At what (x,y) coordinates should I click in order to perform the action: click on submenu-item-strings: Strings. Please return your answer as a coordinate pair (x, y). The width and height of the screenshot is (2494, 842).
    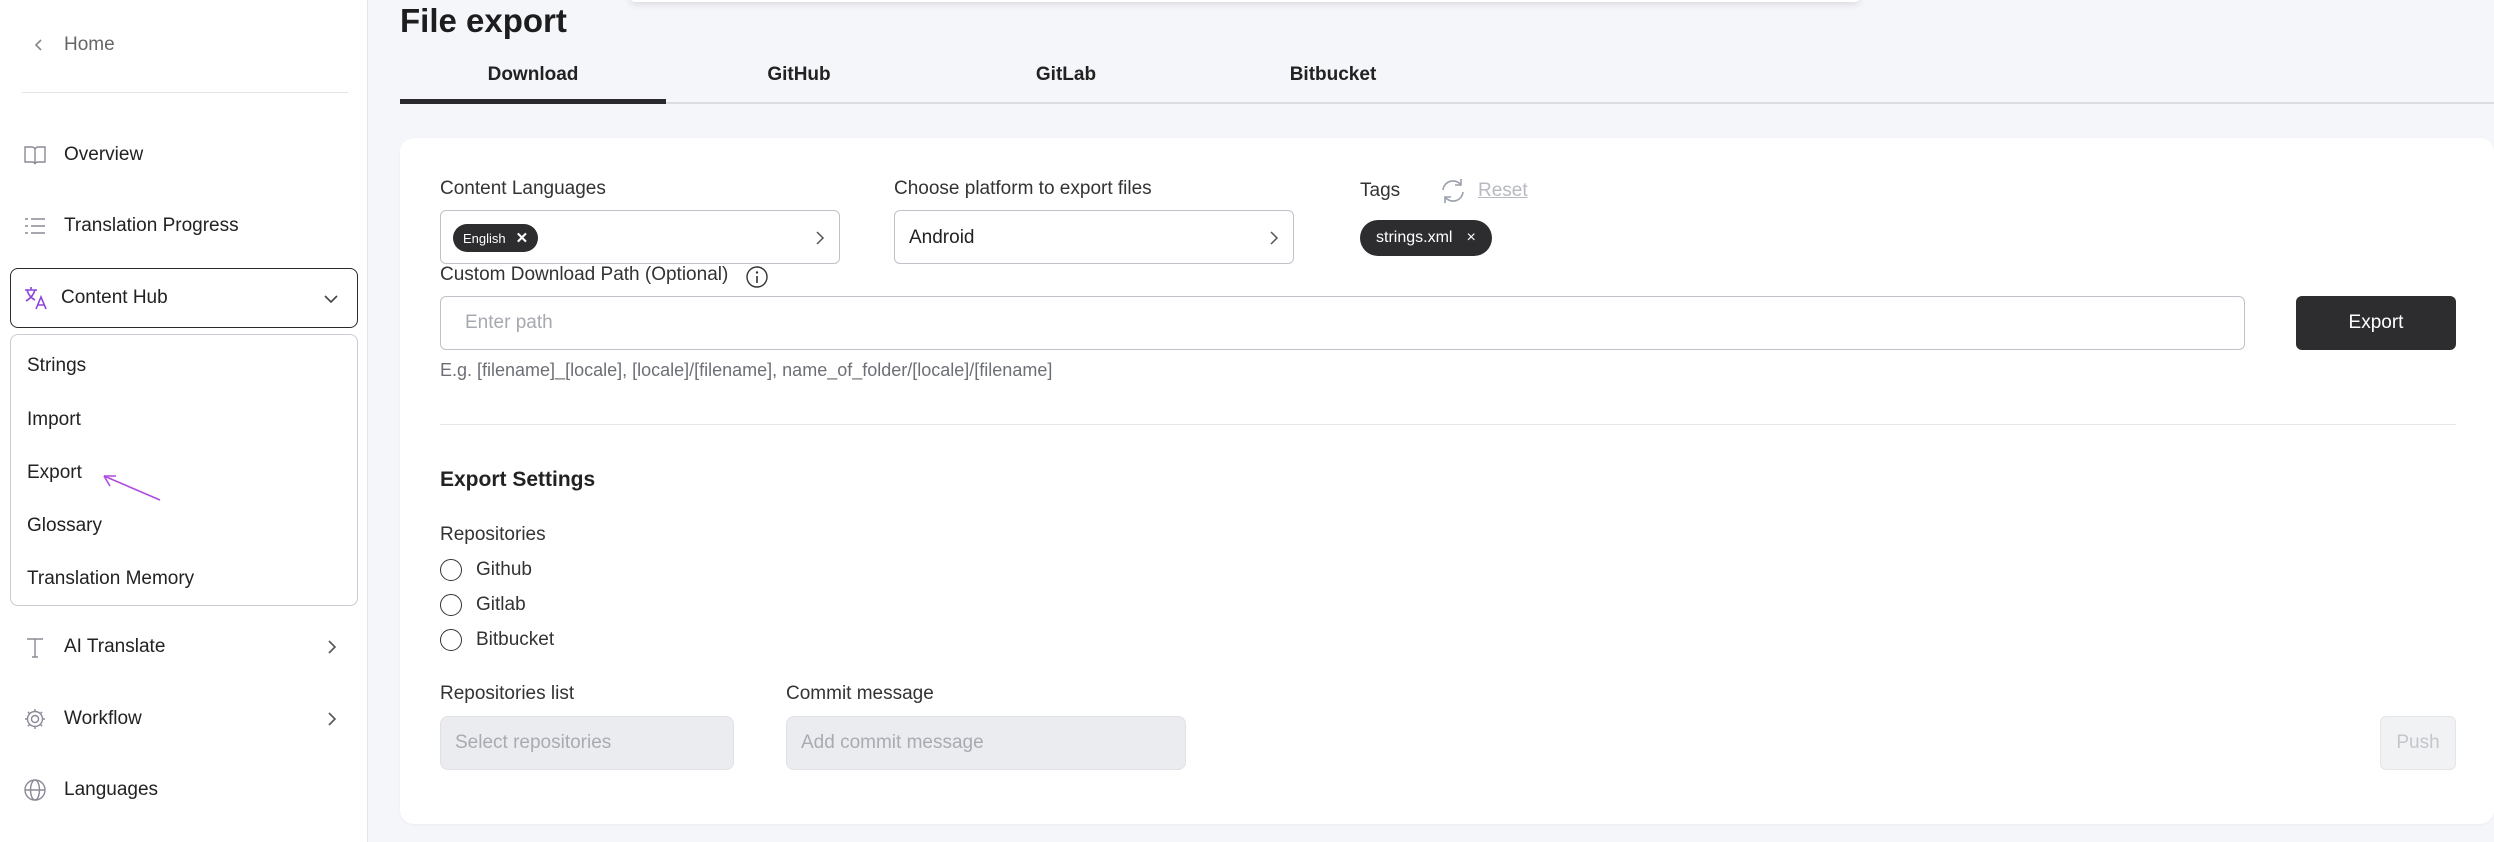
    Looking at the image, I should click on (56, 366).